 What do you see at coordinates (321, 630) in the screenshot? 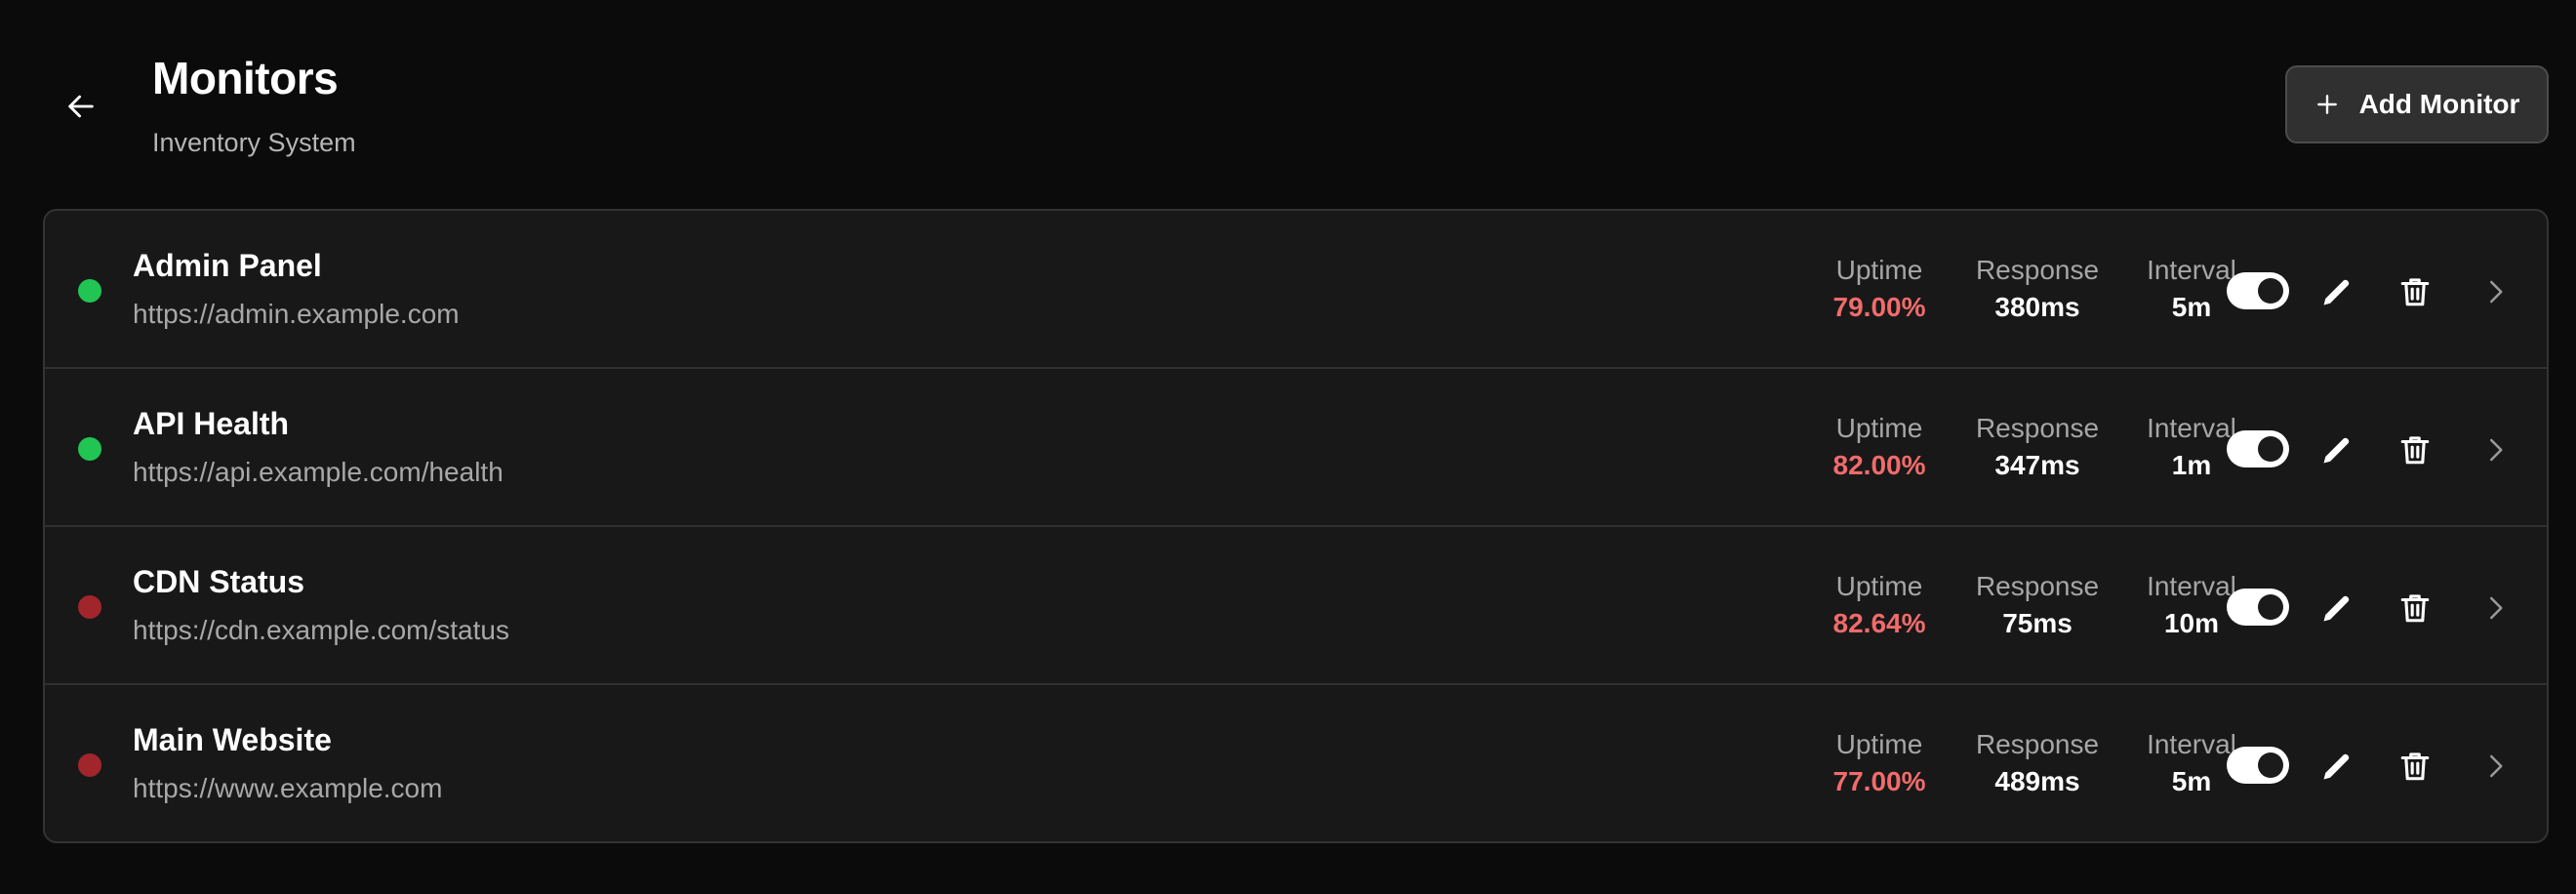
I see `monitor-url: https://cdn.example.com/status` at bounding box center [321, 630].